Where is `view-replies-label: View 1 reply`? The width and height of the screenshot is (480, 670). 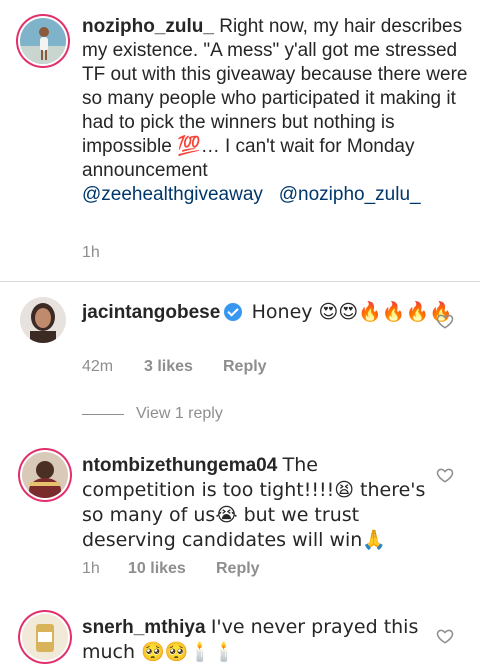
view-replies-label: View 1 reply is located at coordinates (179, 413).